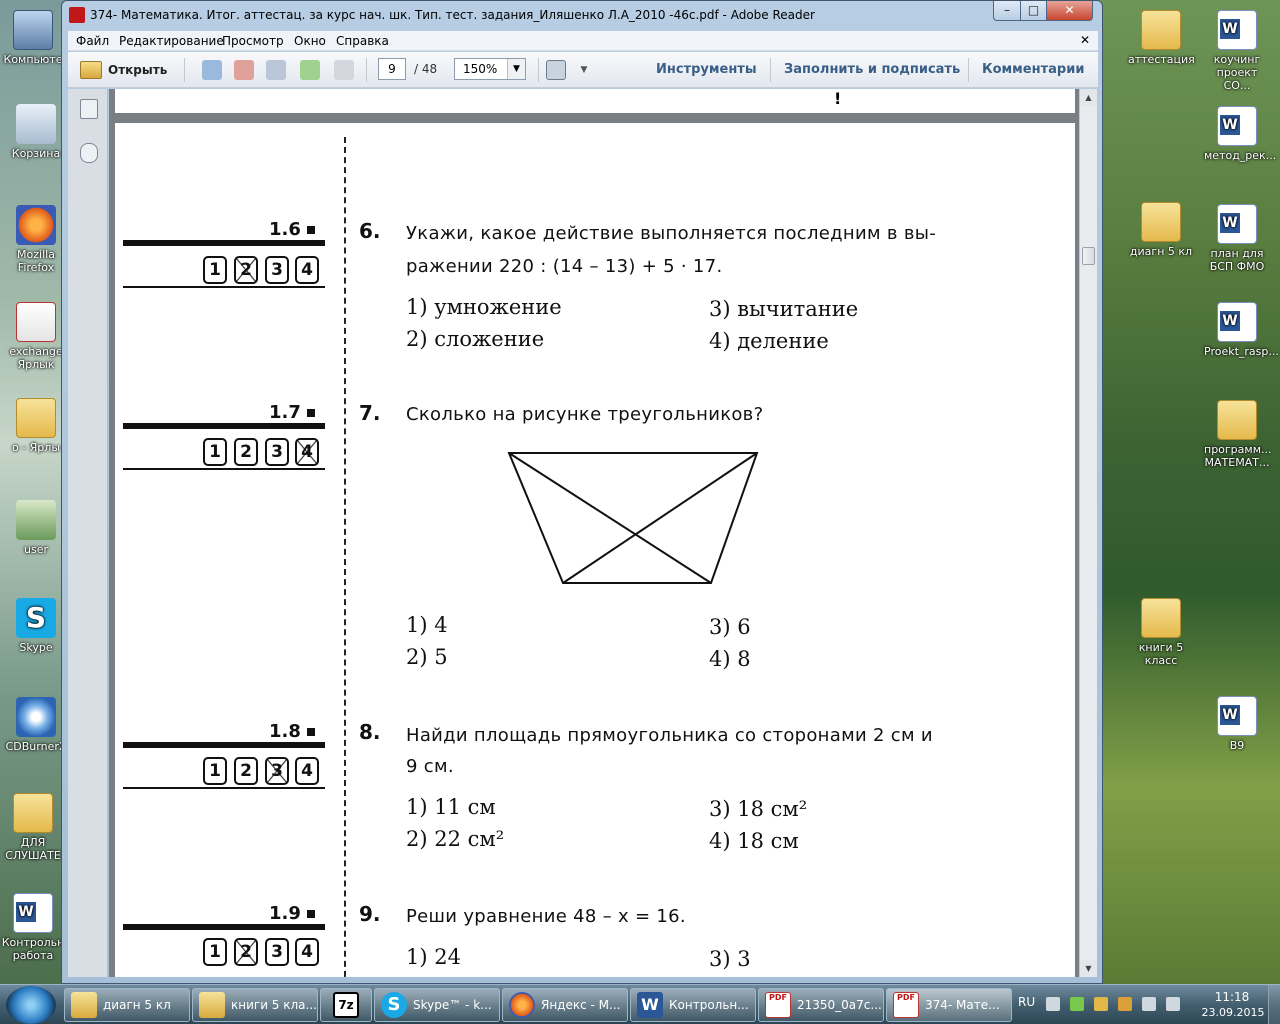 The height and width of the screenshot is (1024, 1280). What do you see at coordinates (36, 239) in the screenshot?
I see `desktop-icon-firefox: Mozilla Firefox` at bounding box center [36, 239].